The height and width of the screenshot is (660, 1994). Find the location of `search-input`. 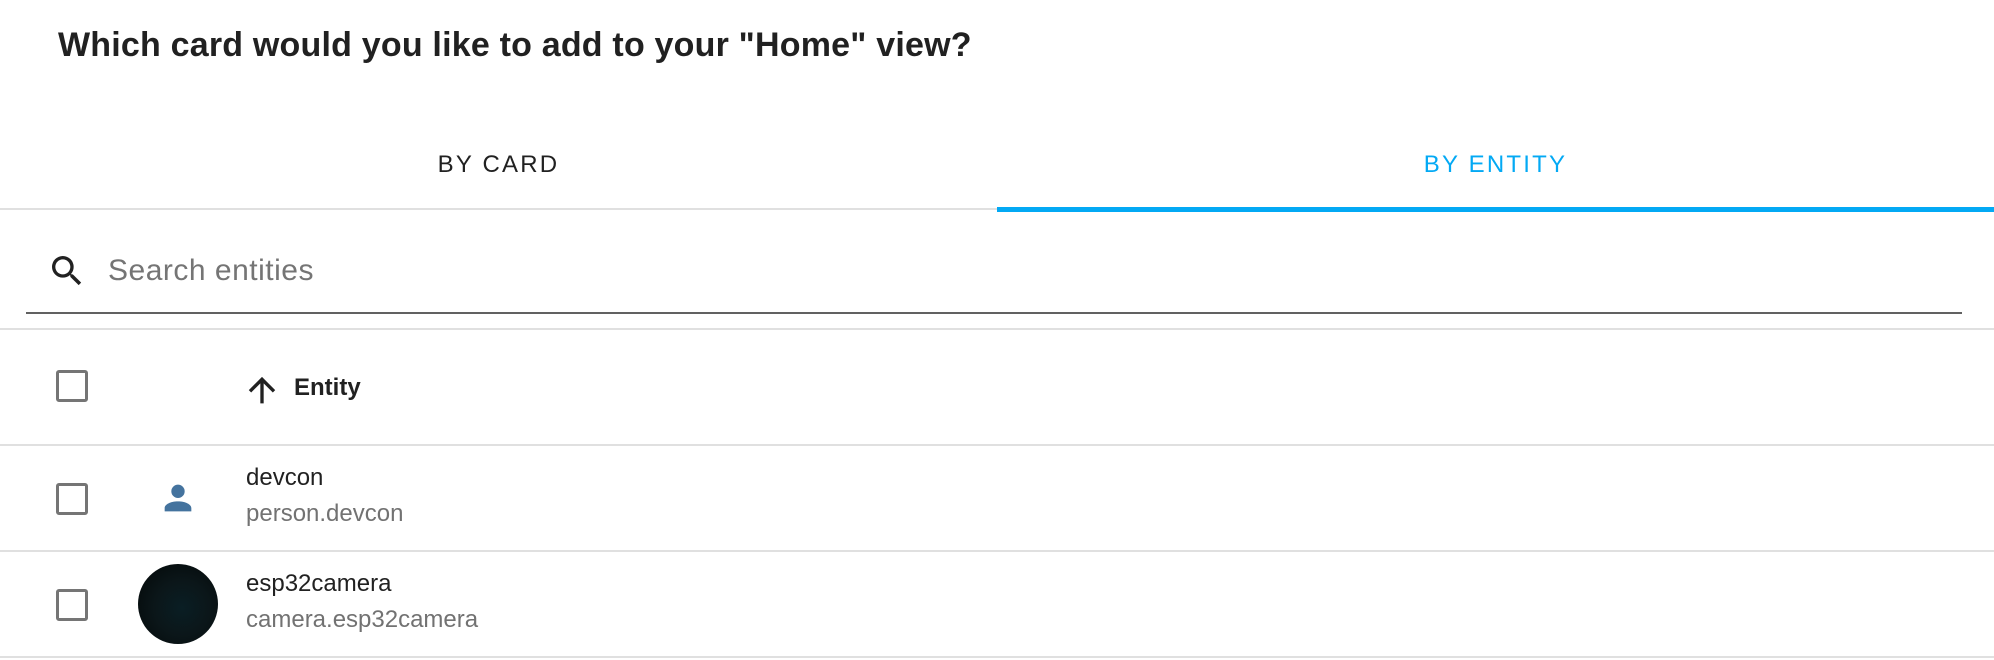

search-input is located at coordinates (1035, 271).